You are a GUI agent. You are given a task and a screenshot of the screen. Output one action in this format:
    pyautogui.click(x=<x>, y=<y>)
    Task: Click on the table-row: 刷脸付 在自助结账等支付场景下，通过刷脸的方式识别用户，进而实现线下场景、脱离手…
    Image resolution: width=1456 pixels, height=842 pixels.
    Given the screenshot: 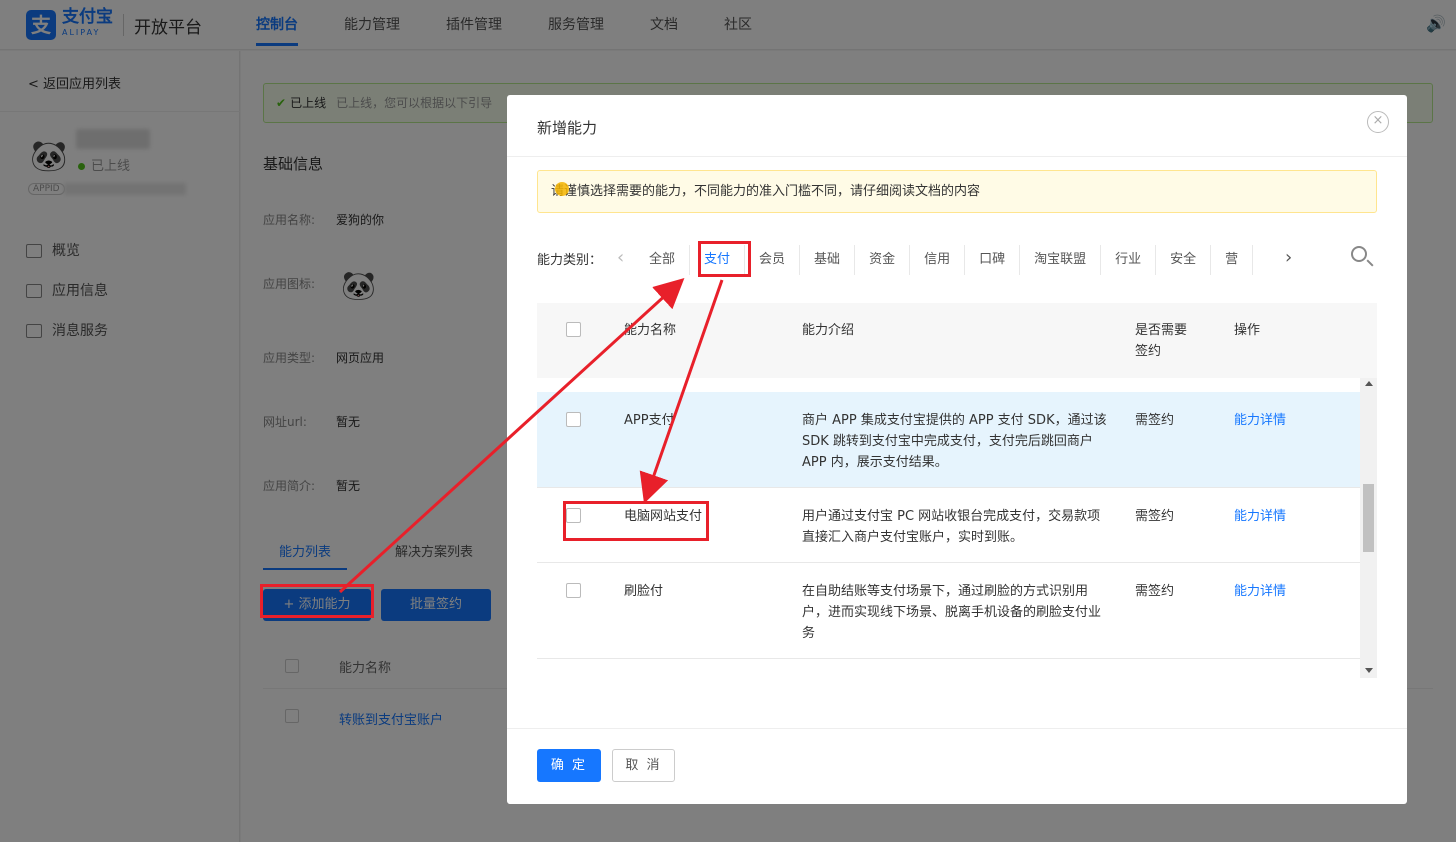 What is the action you would take?
    pyautogui.click(x=948, y=611)
    